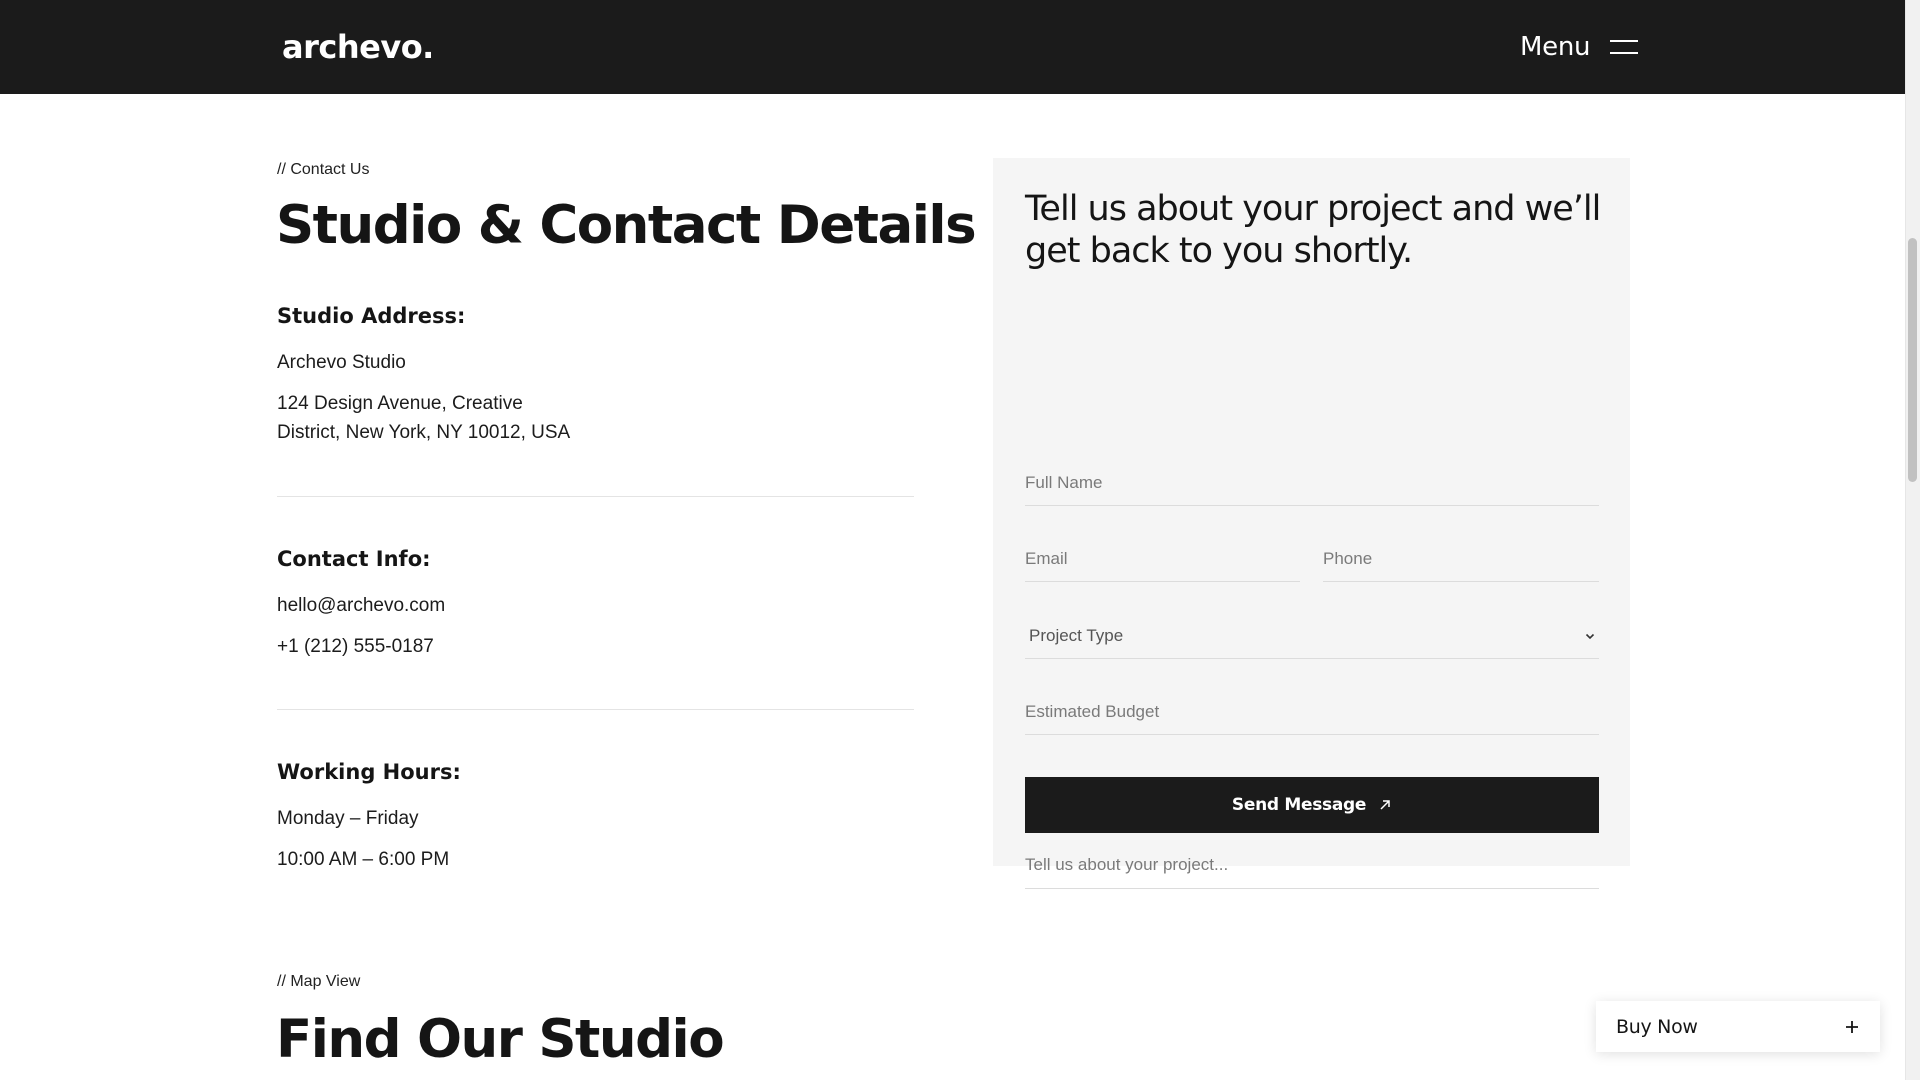  Describe the element at coordinates (348, 818) in the screenshot. I see `working-days: Monday – Friday` at that location.